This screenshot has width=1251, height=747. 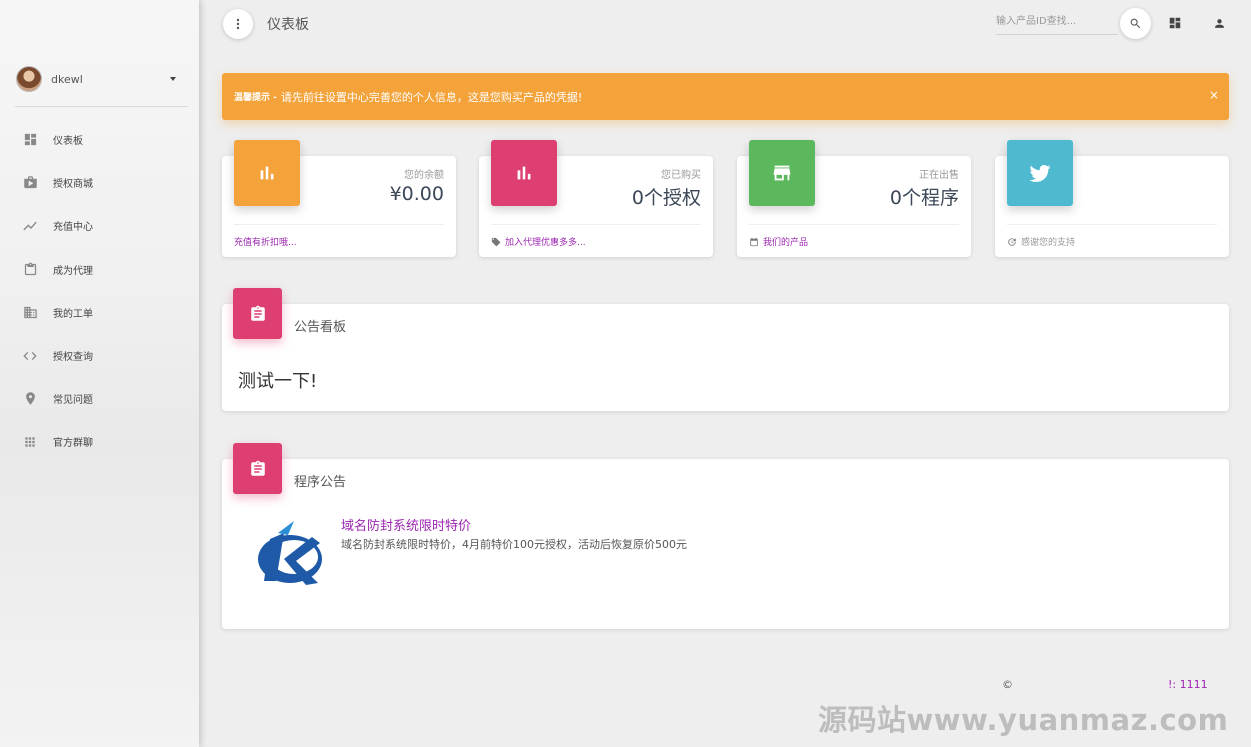 What do you see at coordinates (288, 25) in the screenshot?
I see `page-title: 仪表板` at bounding box center [288, 25].